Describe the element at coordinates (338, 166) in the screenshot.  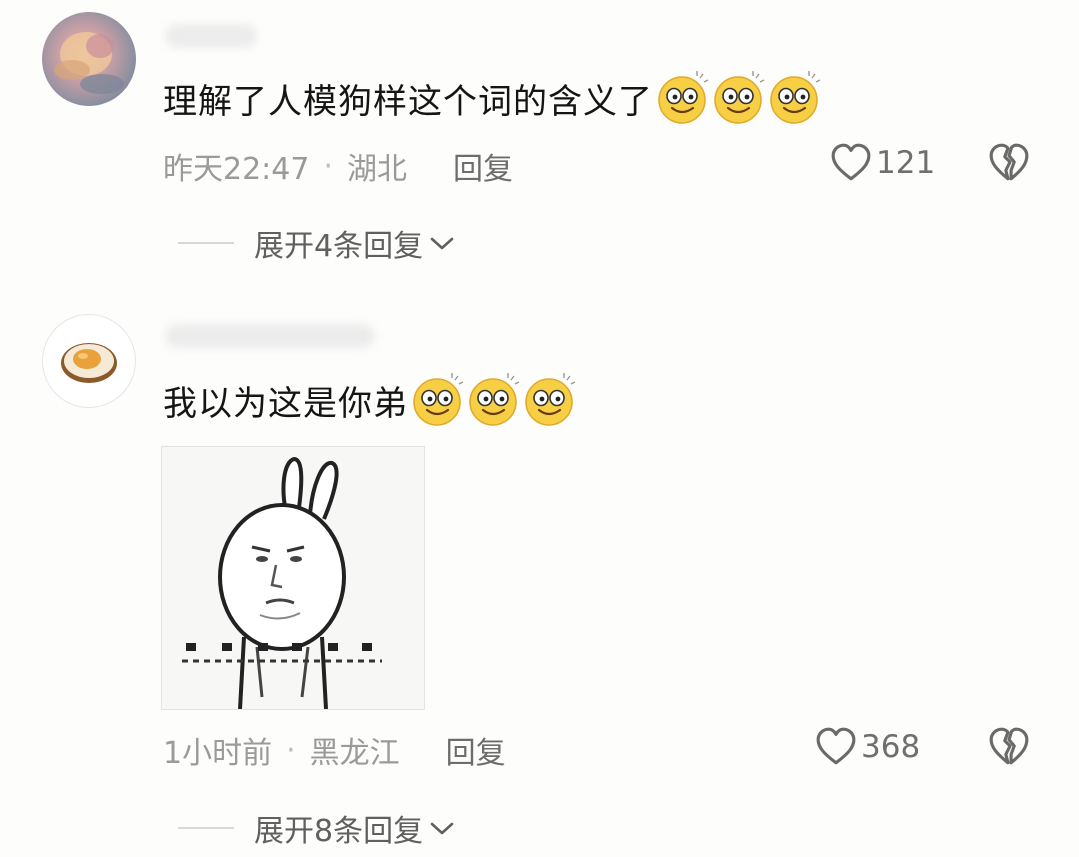
I see `comment-meta: 昨天22:47 · 湖北 回复` at that location.